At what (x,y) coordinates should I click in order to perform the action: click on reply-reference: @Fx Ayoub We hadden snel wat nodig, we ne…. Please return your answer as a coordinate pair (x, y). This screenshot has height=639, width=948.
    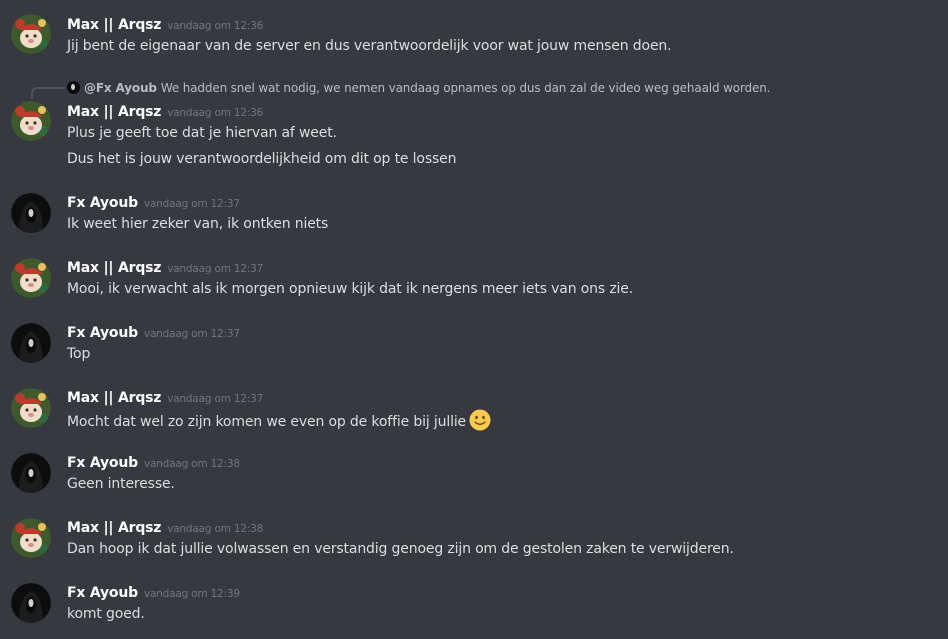
    Looking at the image, I should click on (418, 88).